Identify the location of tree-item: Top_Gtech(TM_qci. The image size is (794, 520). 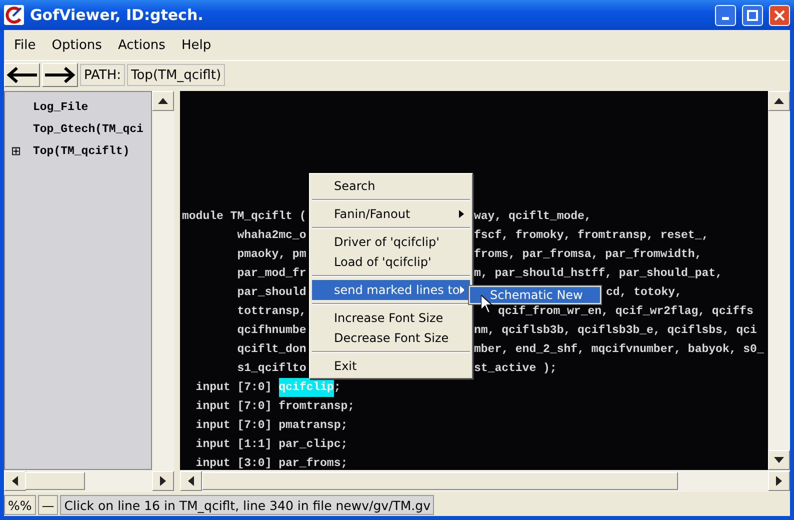
(88, 129).